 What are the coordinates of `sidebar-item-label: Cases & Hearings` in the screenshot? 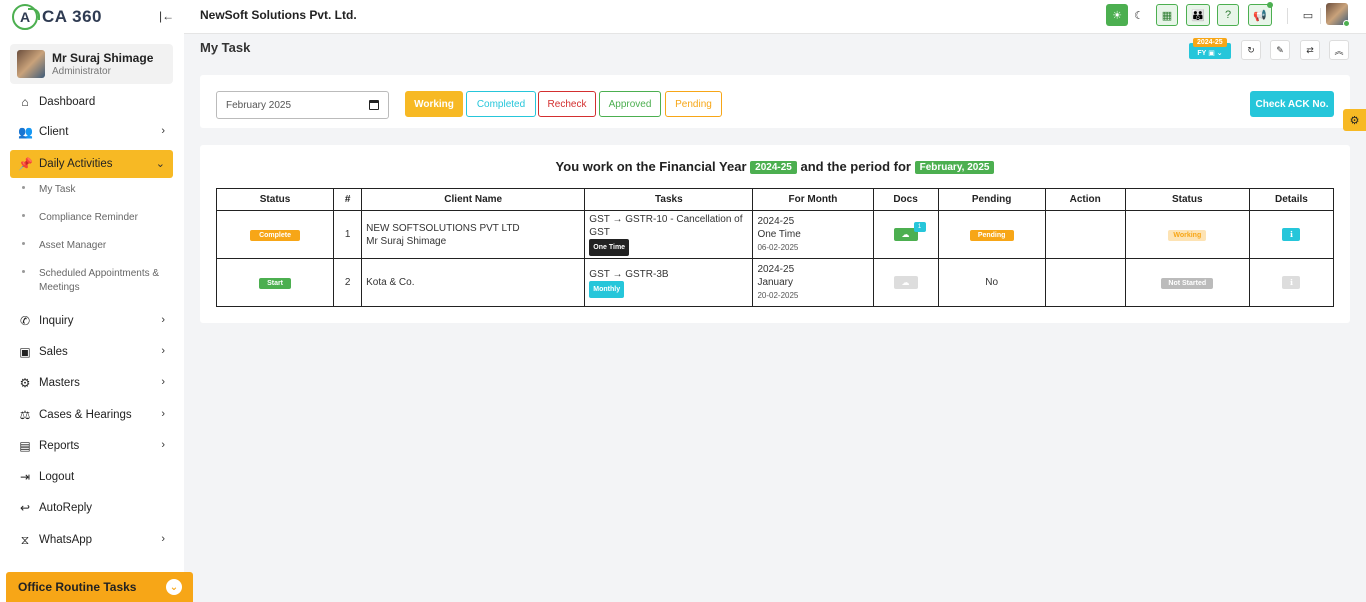 It's located at (85, 415).